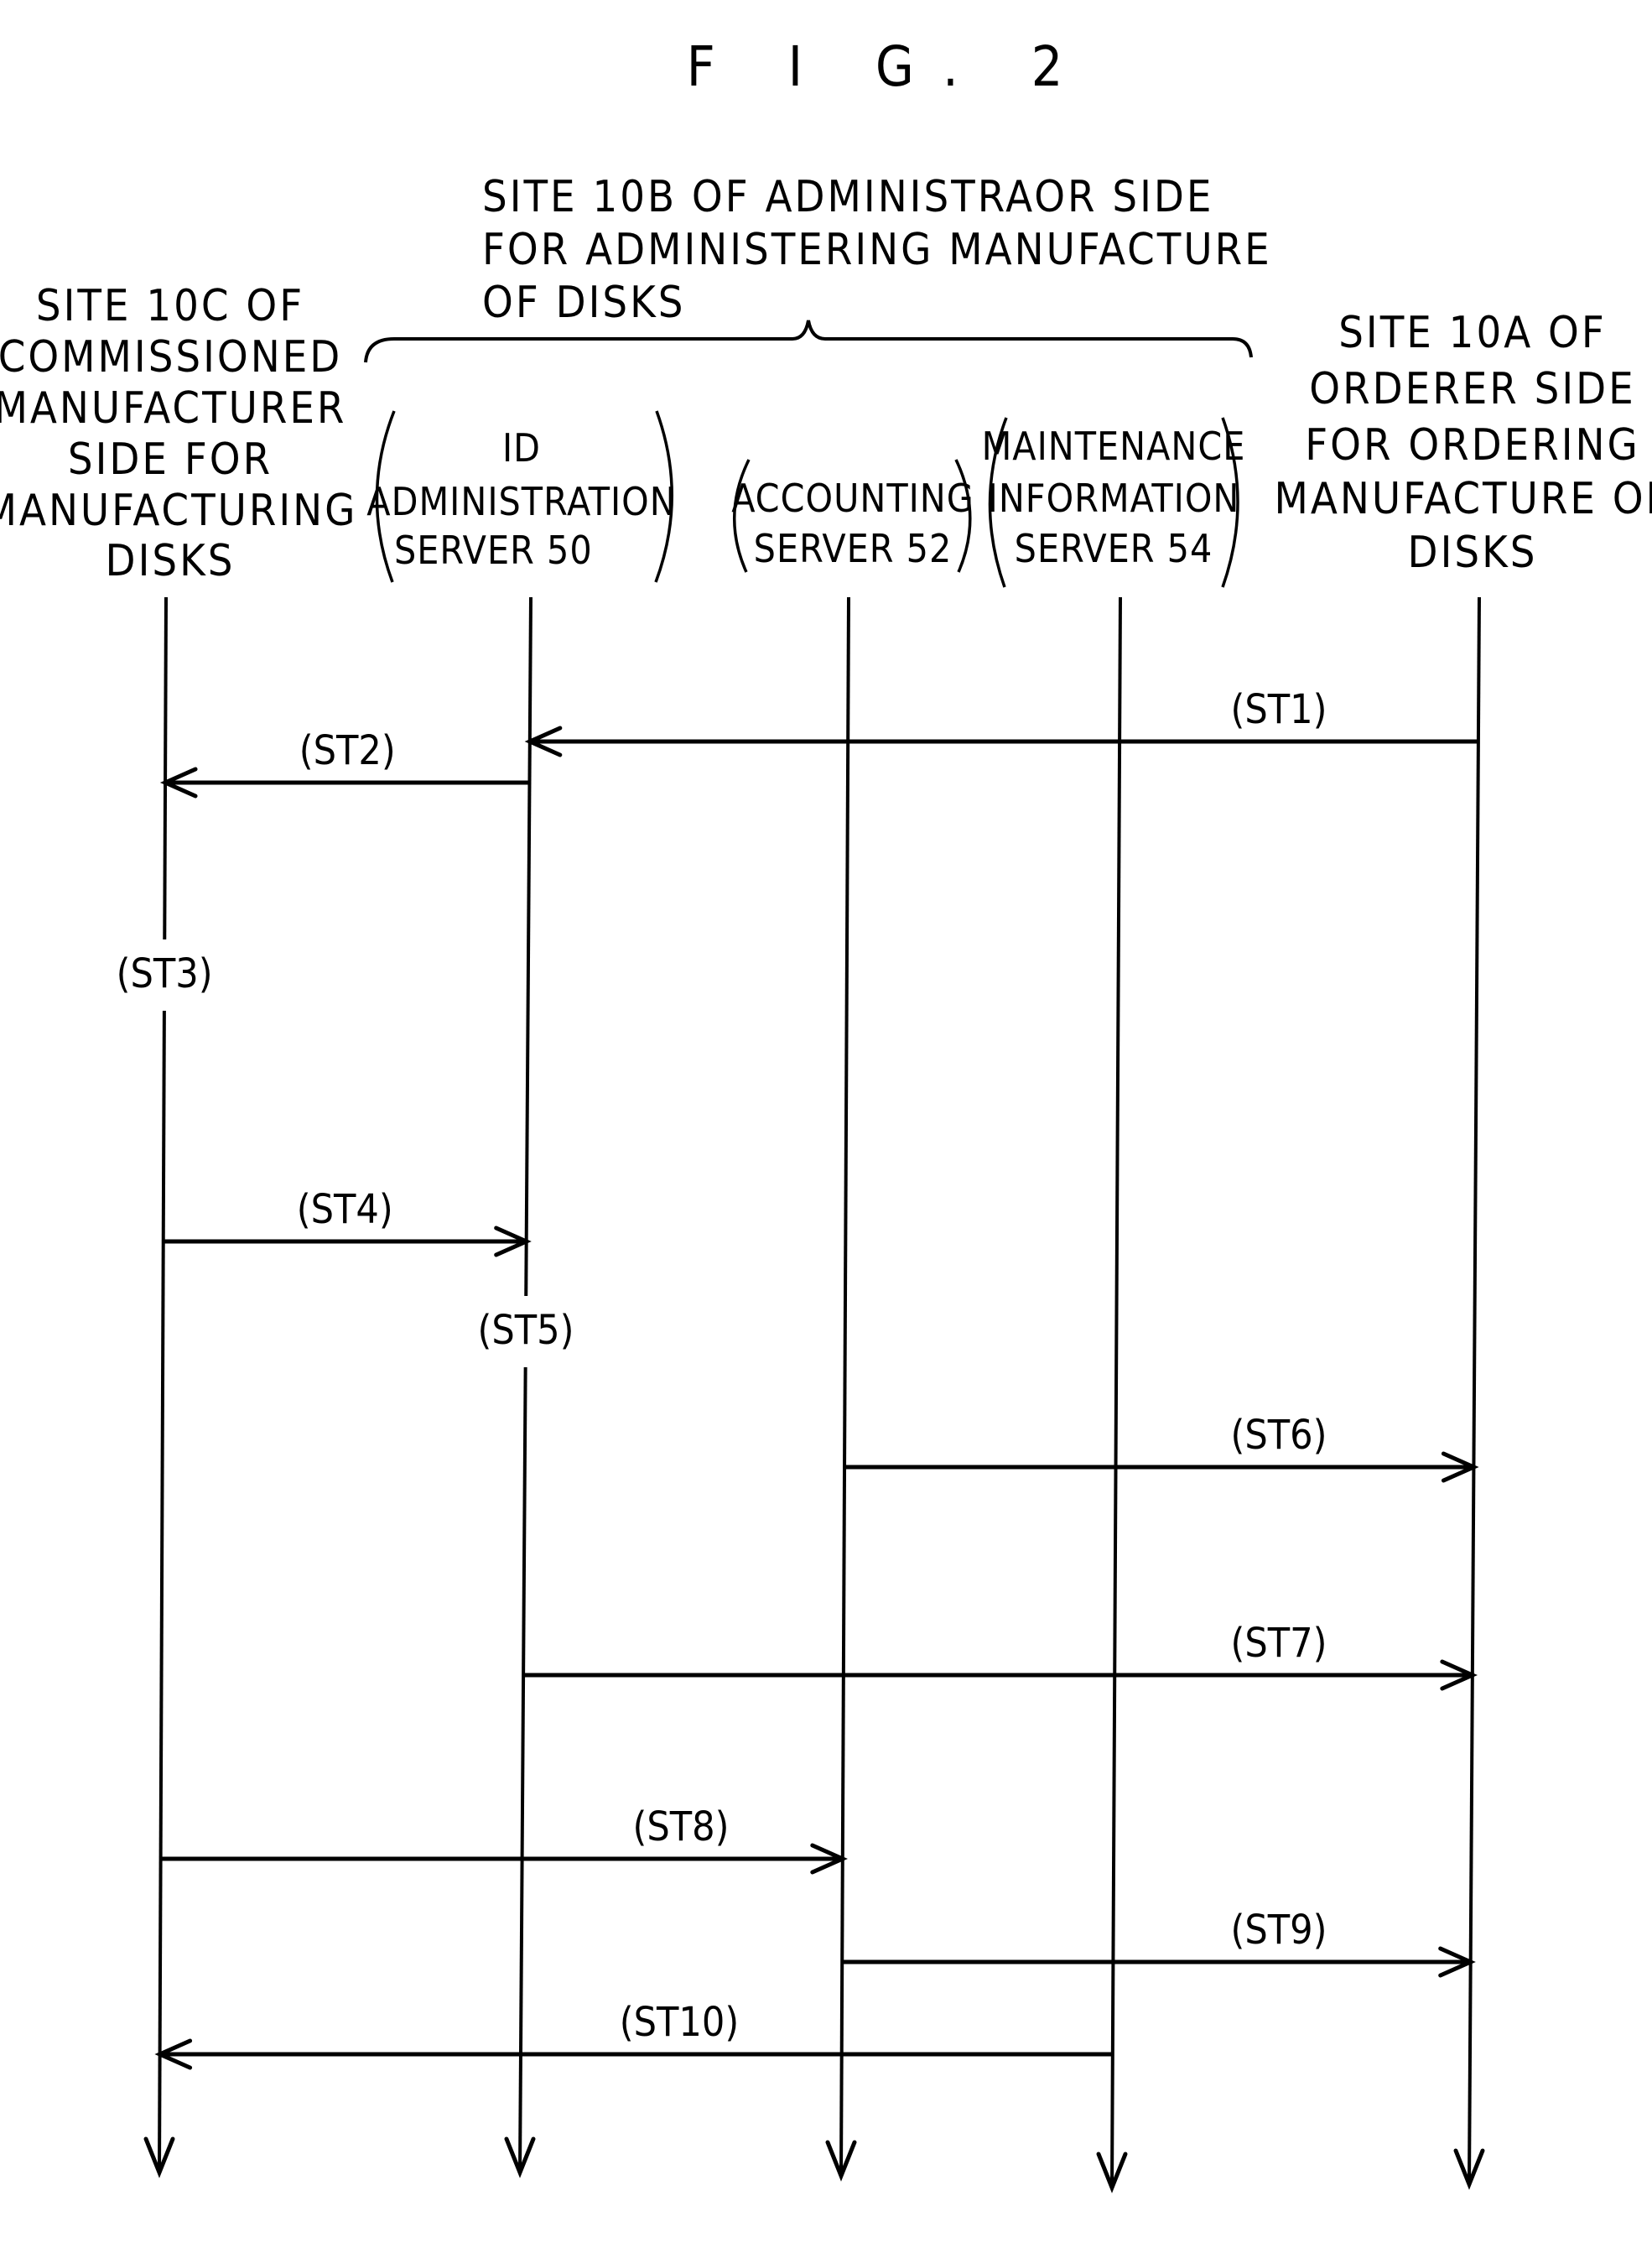 The image size is (1652, 2248). I want to click on lifeline-maintenance-server, so click(1112, 1395).